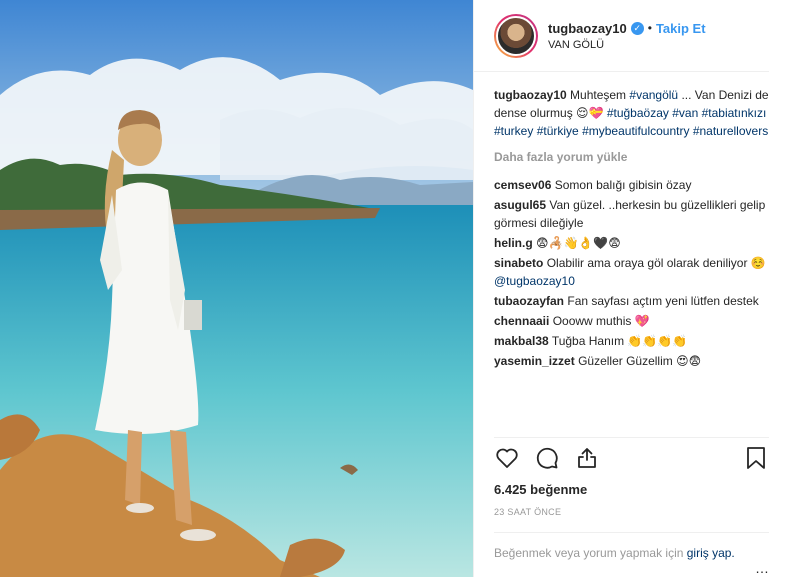  Describe the element at coordinates (638, 113) in the screenshot. I see `hashtag-link: #tuğbaözay` at that location.